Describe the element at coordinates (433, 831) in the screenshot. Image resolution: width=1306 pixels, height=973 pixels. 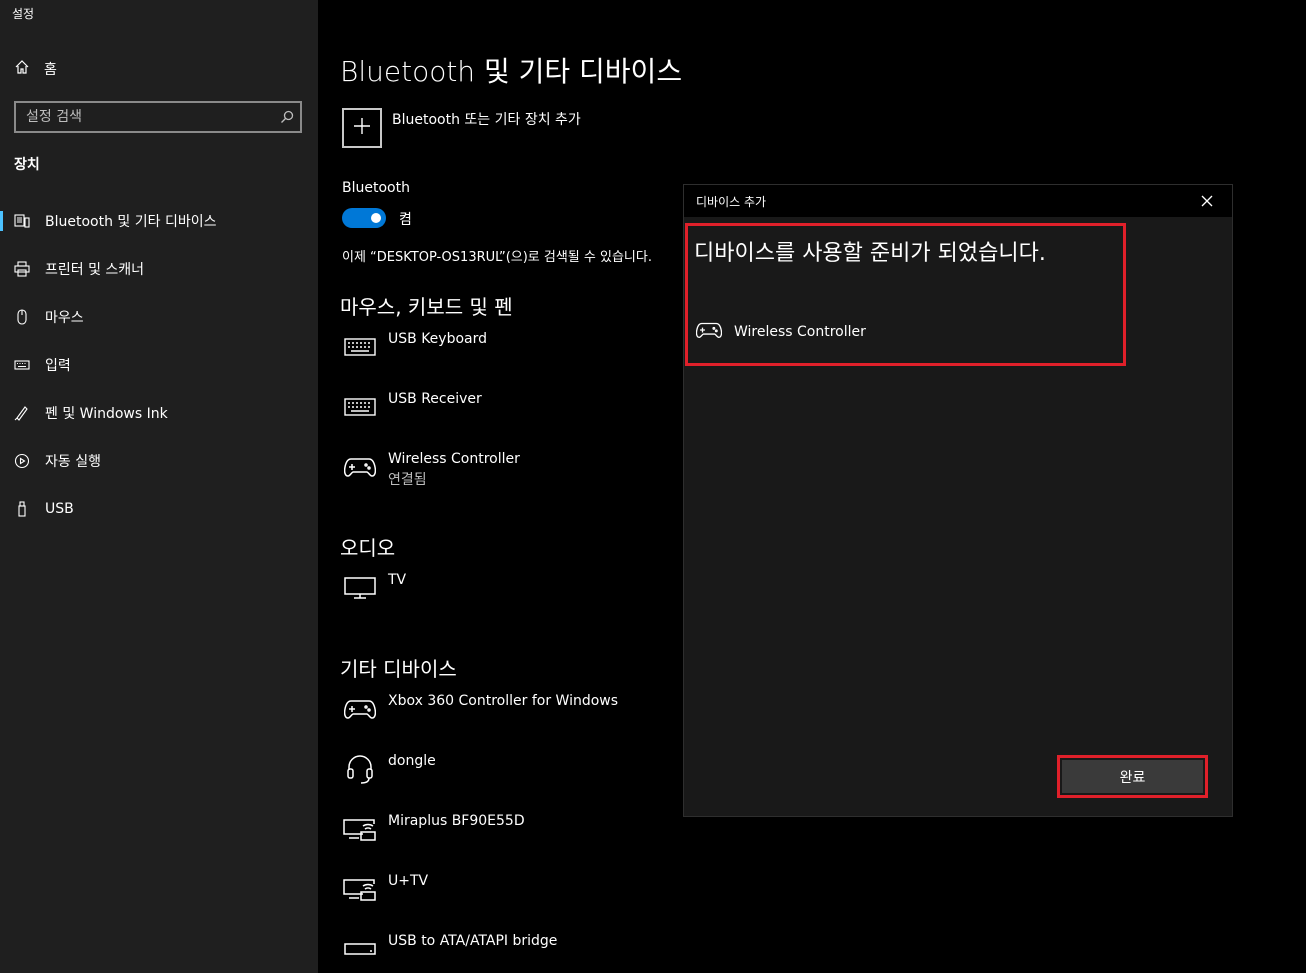
I see `device-miraplus: Miraplus BF90E55D` at that location.